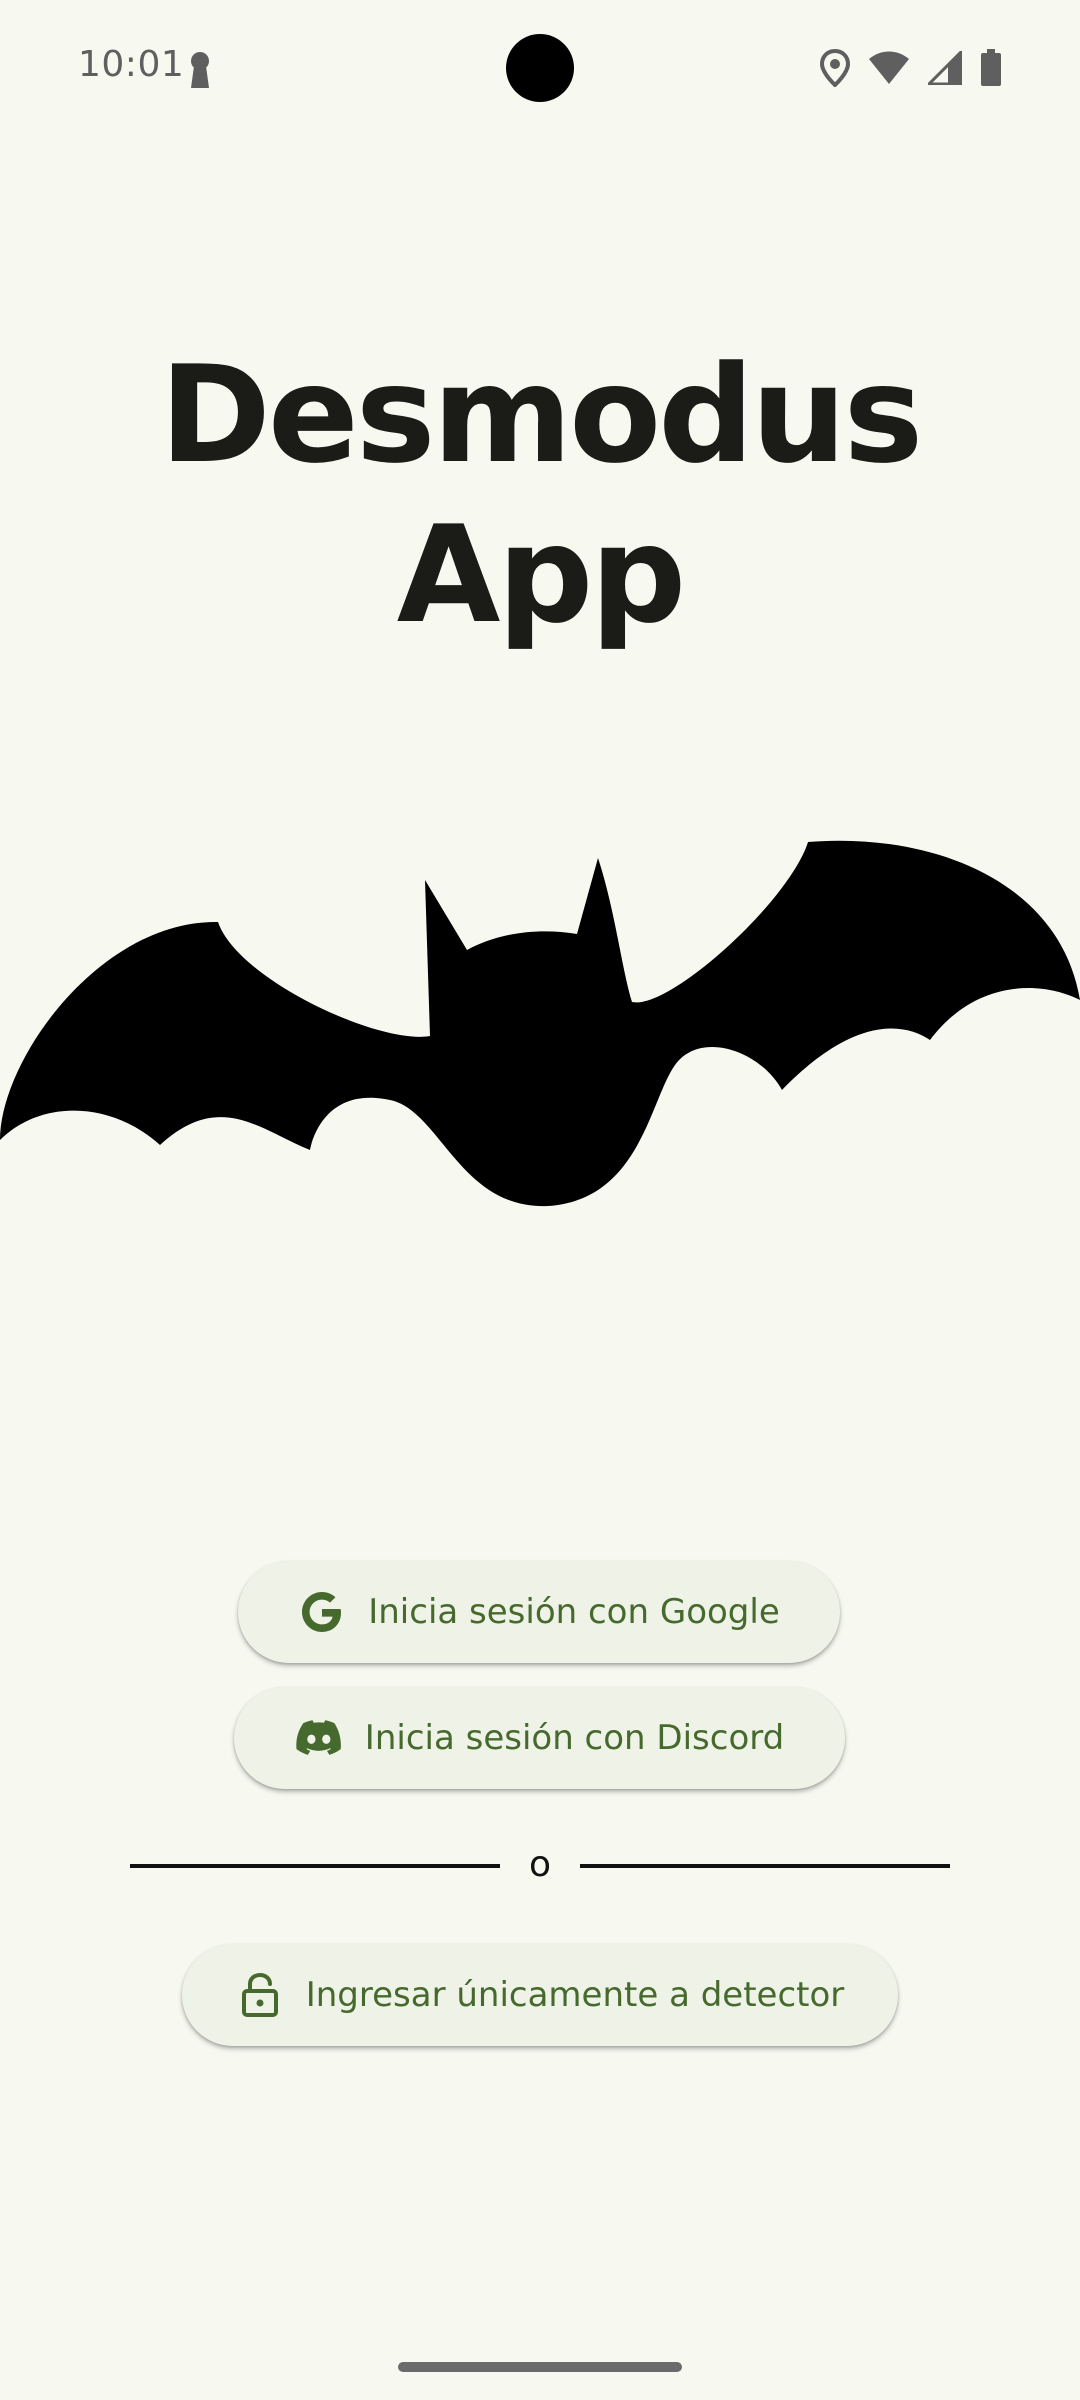  I want to click on divider-text: o, so click(540, 1864).